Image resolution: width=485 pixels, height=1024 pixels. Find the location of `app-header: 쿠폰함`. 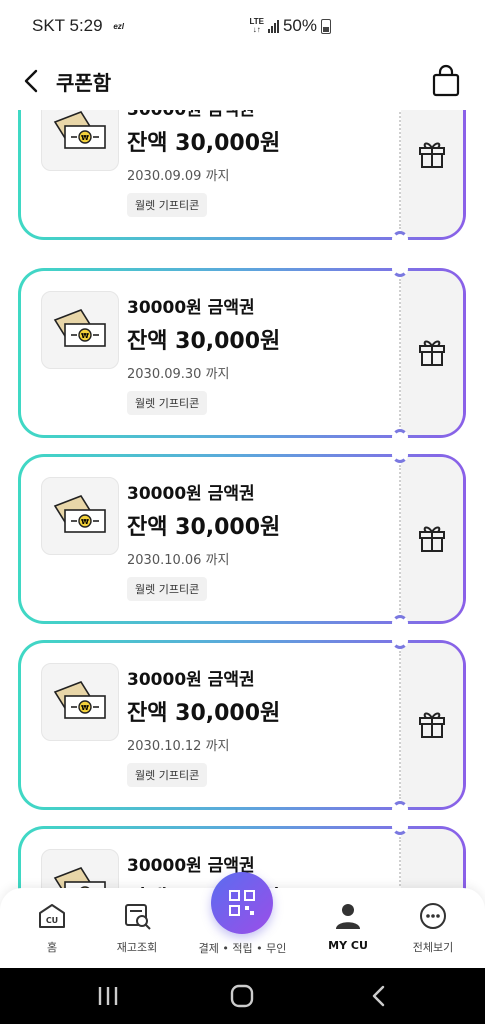

app-header: 쿠폰함 is located at coordinates (242, 81).